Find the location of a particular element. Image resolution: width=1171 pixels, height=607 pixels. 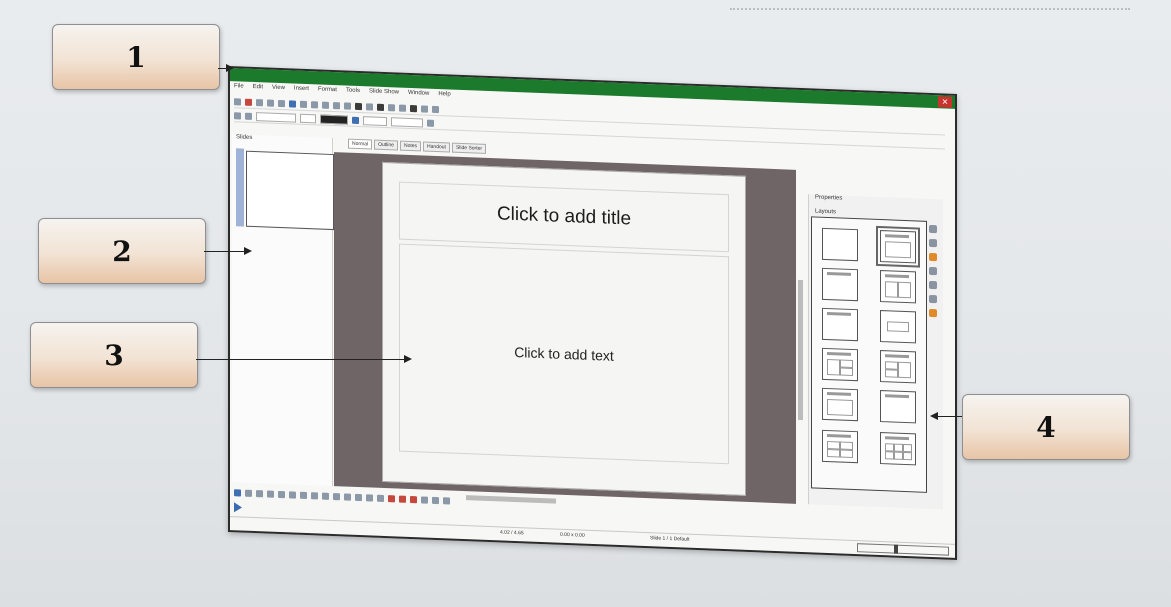

select-icon is located at coordinates (237, 115).